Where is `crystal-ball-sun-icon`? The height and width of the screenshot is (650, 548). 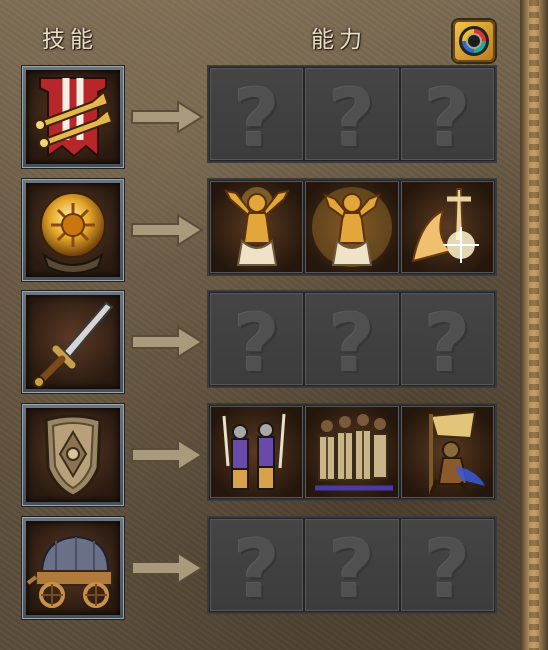
crystal-ball-sun-icon is located at coordinates (73, 233).